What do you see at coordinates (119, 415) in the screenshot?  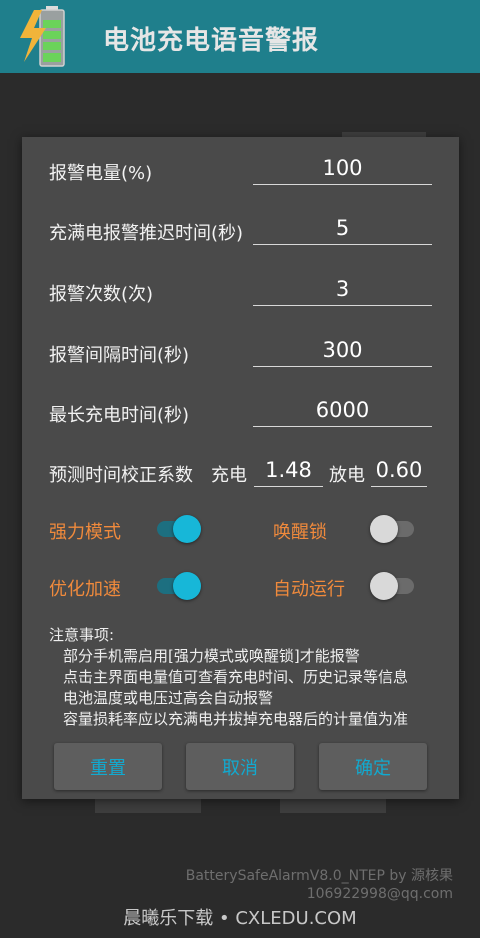 I see `max-charge-time-label: 最长充电时间(秒)` at bounding box center [119, 415].